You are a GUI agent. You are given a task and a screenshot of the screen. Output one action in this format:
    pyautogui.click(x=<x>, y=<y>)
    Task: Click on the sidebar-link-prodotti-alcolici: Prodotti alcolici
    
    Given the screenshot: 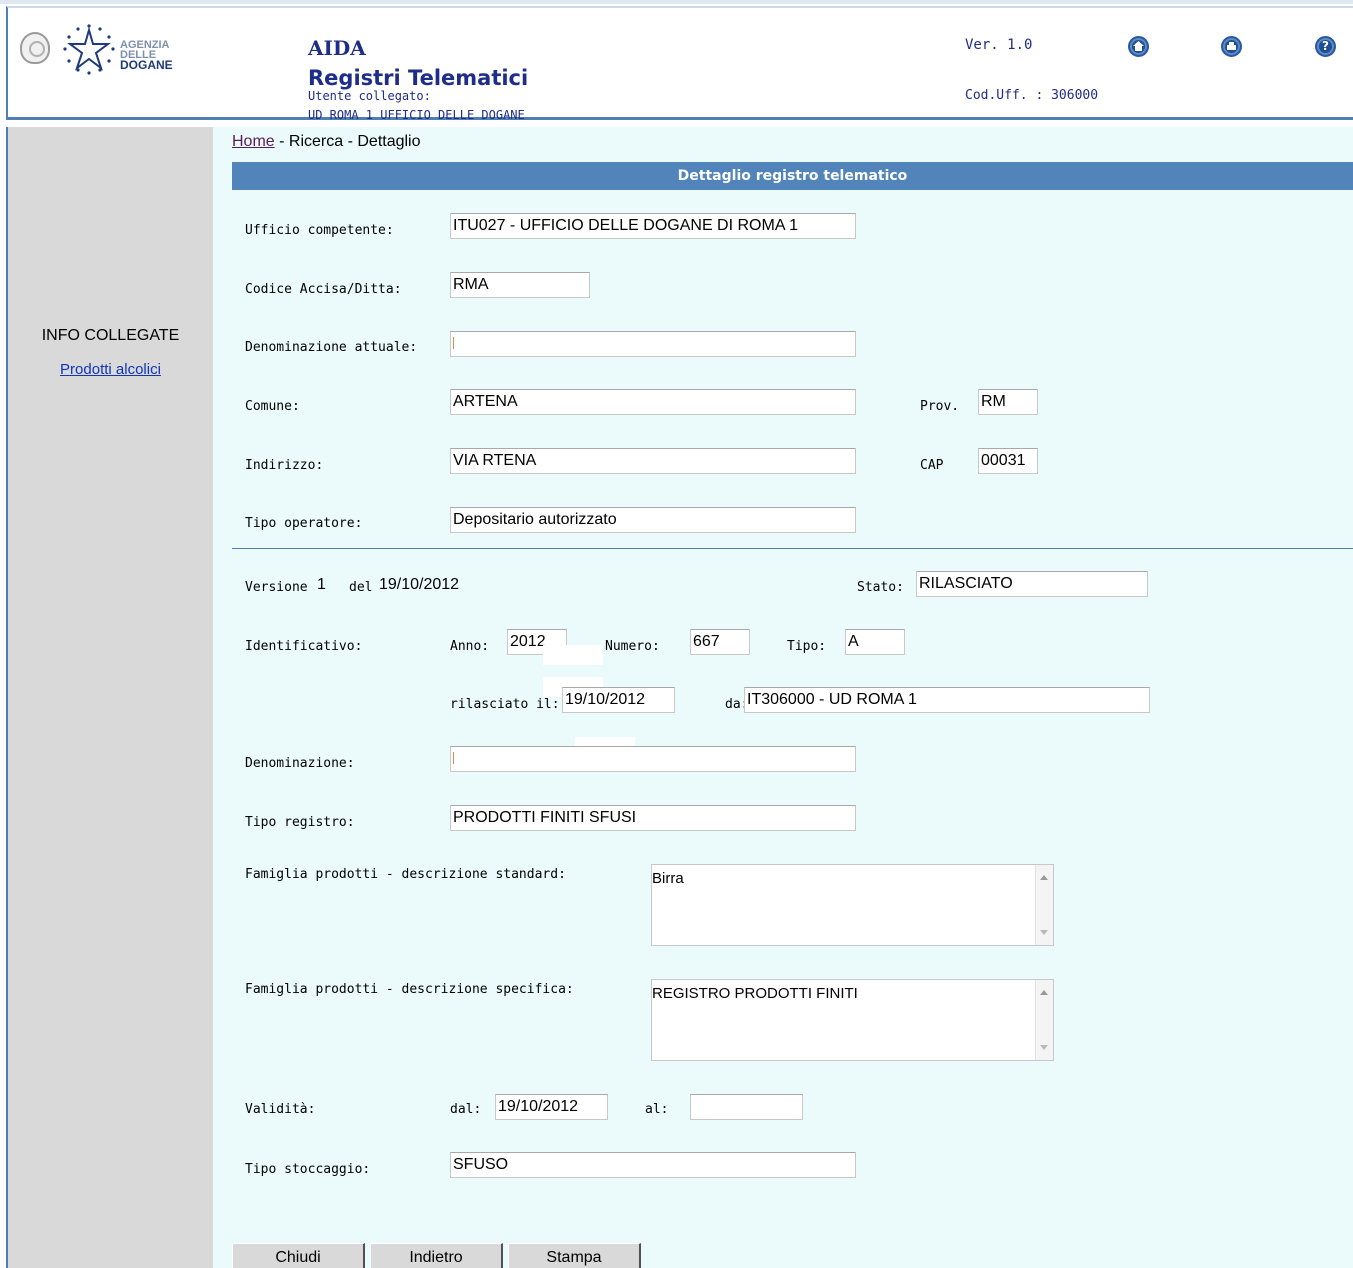 What is the action you would take?
    pyautogui.click(x=110, y=369)
    